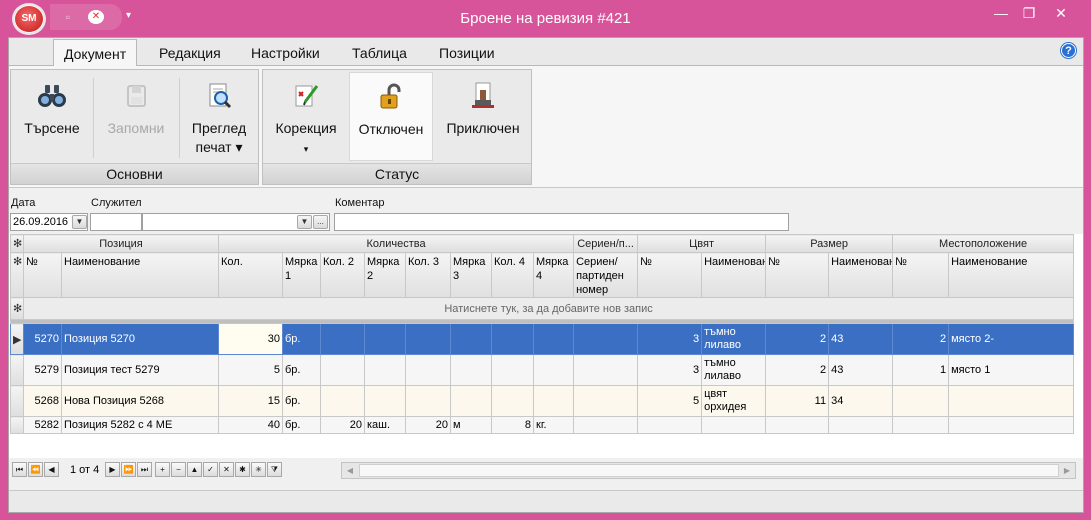  I want to click on tab-table: Таблица, so click(379, 55).